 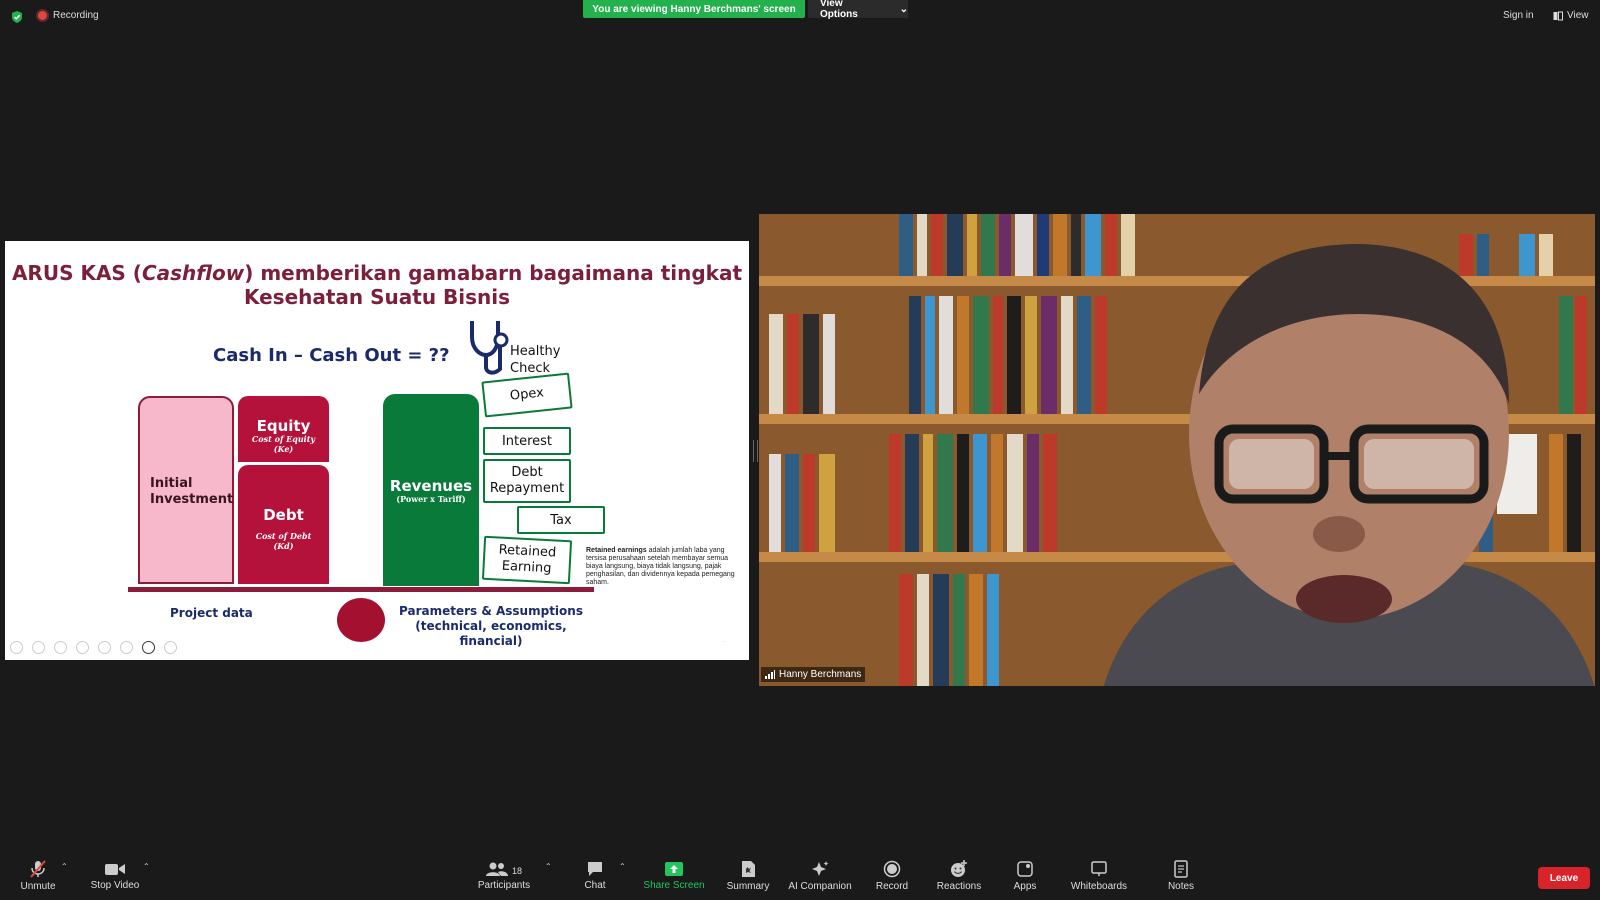 What do you see at coordinates (283, 515) in the screenshot?
I see `debt-text: Debt` at bounding box center [283, 515].